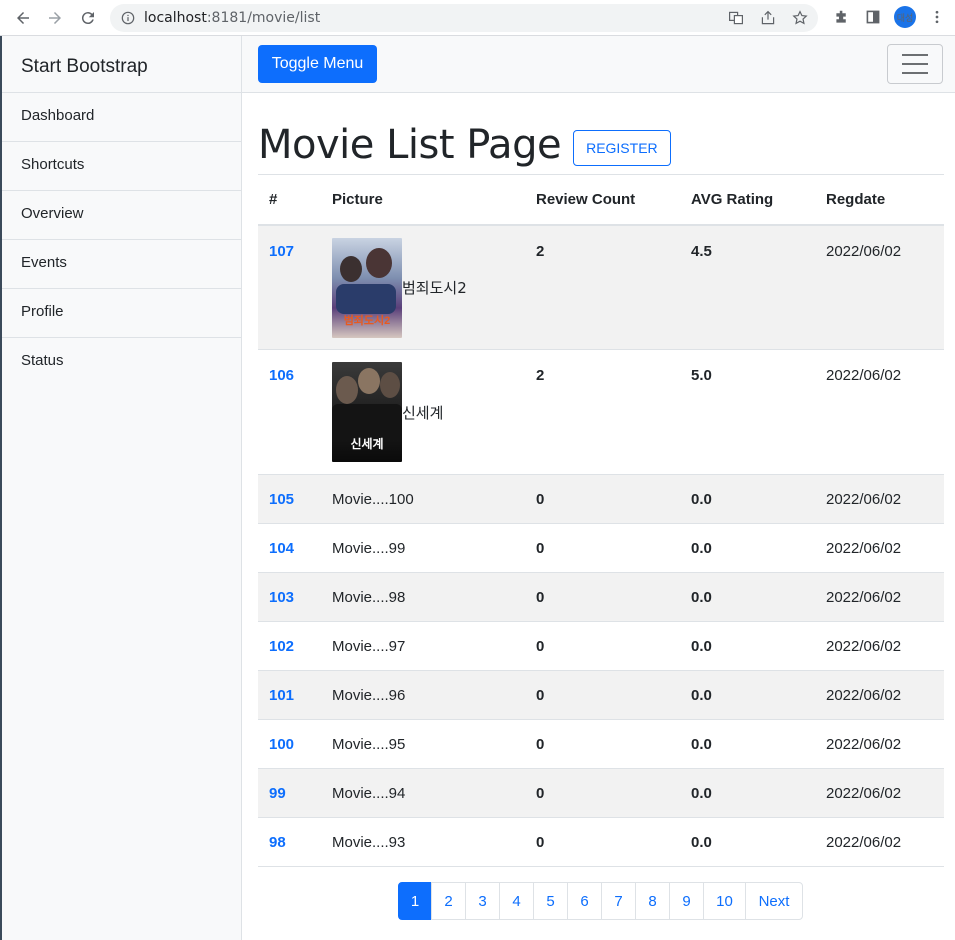 The width and height of the screenshot is (955, 940). I want to click on table-row: 99 Movie....94 0 0.0 2022/06/02, so click(601, 793).